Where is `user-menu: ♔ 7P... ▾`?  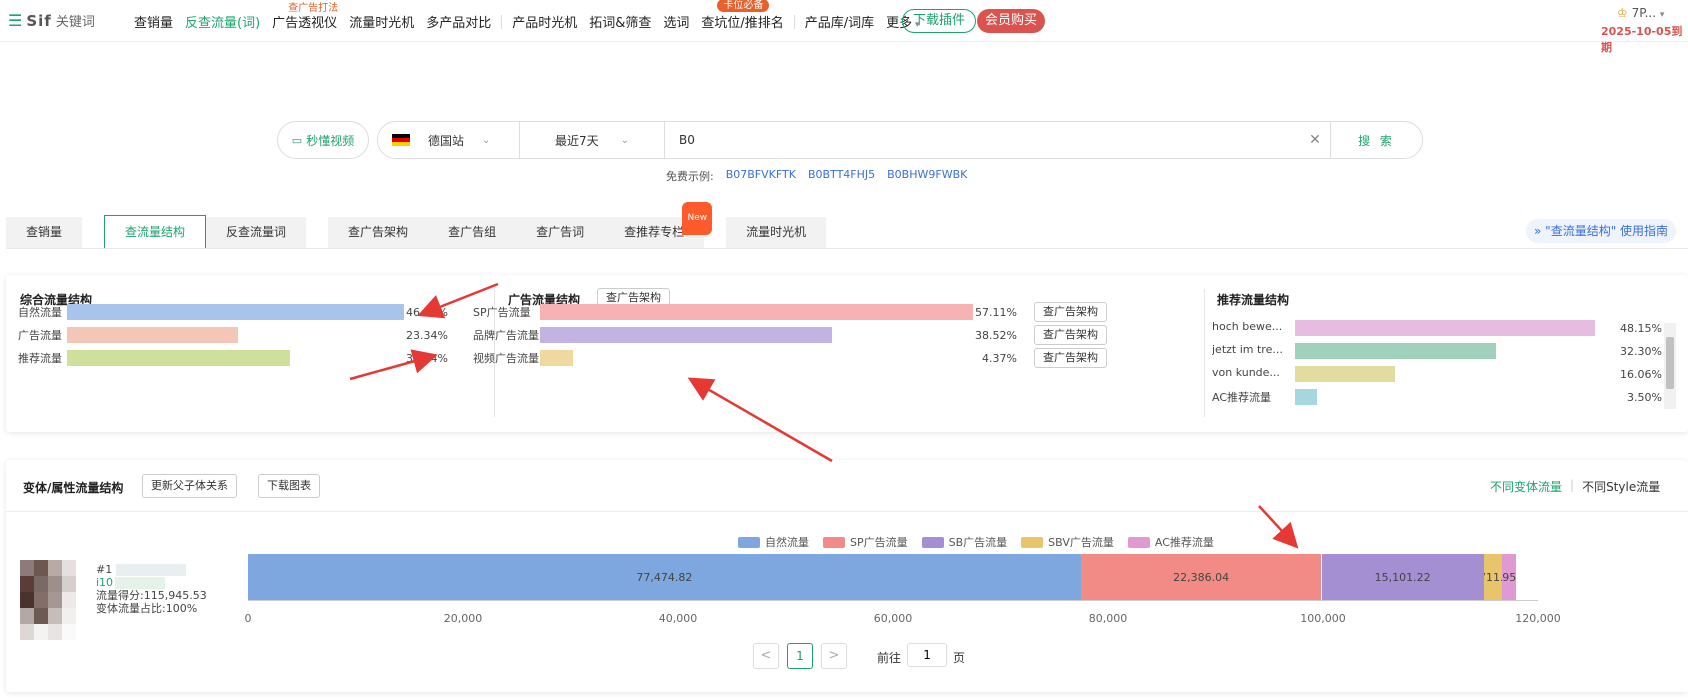
user-menu: ♔ 7P... ▾ is located at coordinates (1640, 13).